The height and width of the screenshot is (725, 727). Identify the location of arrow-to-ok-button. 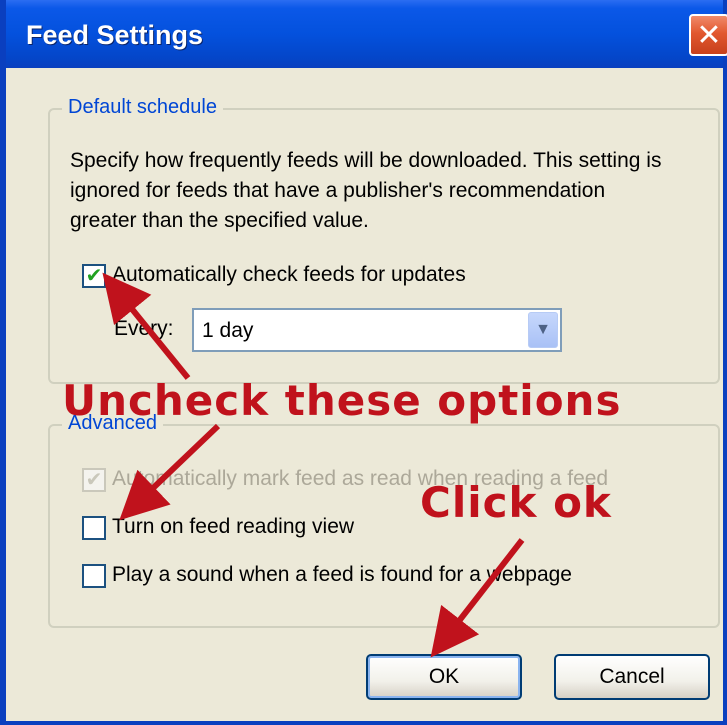
(477, 598).